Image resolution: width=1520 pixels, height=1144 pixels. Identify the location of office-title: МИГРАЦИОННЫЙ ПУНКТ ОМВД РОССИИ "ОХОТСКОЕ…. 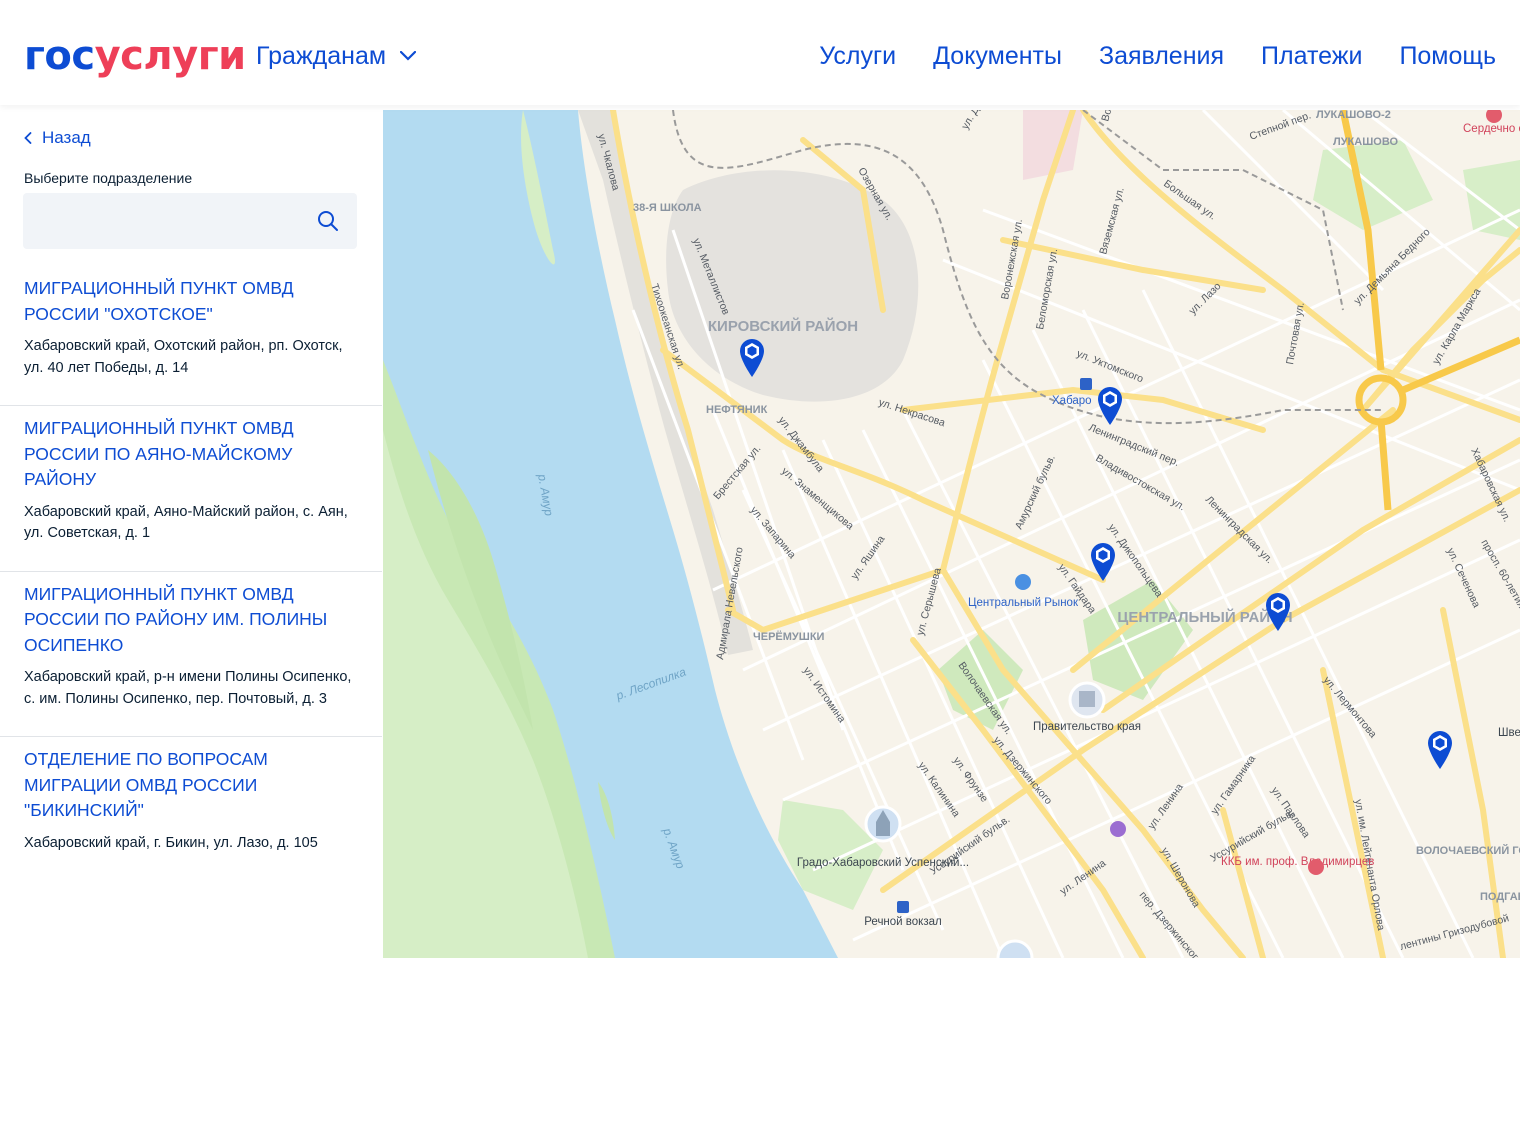
(191, 301).